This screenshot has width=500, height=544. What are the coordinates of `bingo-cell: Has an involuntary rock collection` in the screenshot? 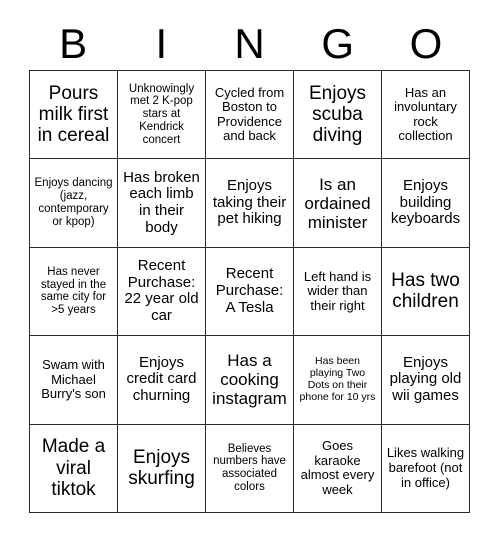 It's located at (426, 115).